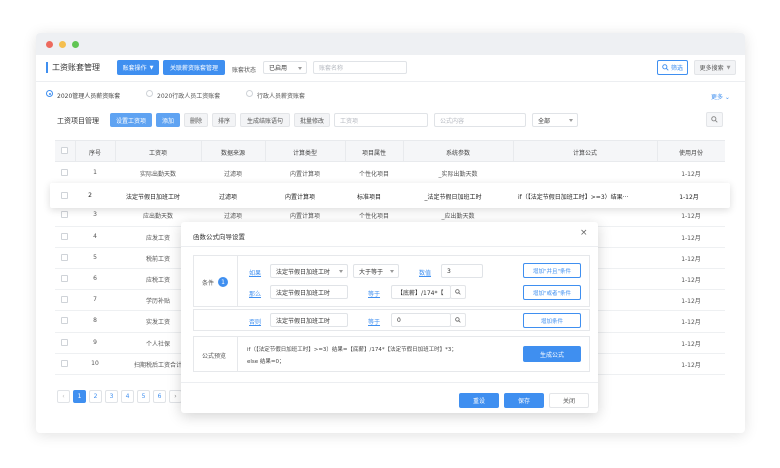 This screenshot has width=780, height=468. I want to click on else-value-search-button, so click(458, 320).